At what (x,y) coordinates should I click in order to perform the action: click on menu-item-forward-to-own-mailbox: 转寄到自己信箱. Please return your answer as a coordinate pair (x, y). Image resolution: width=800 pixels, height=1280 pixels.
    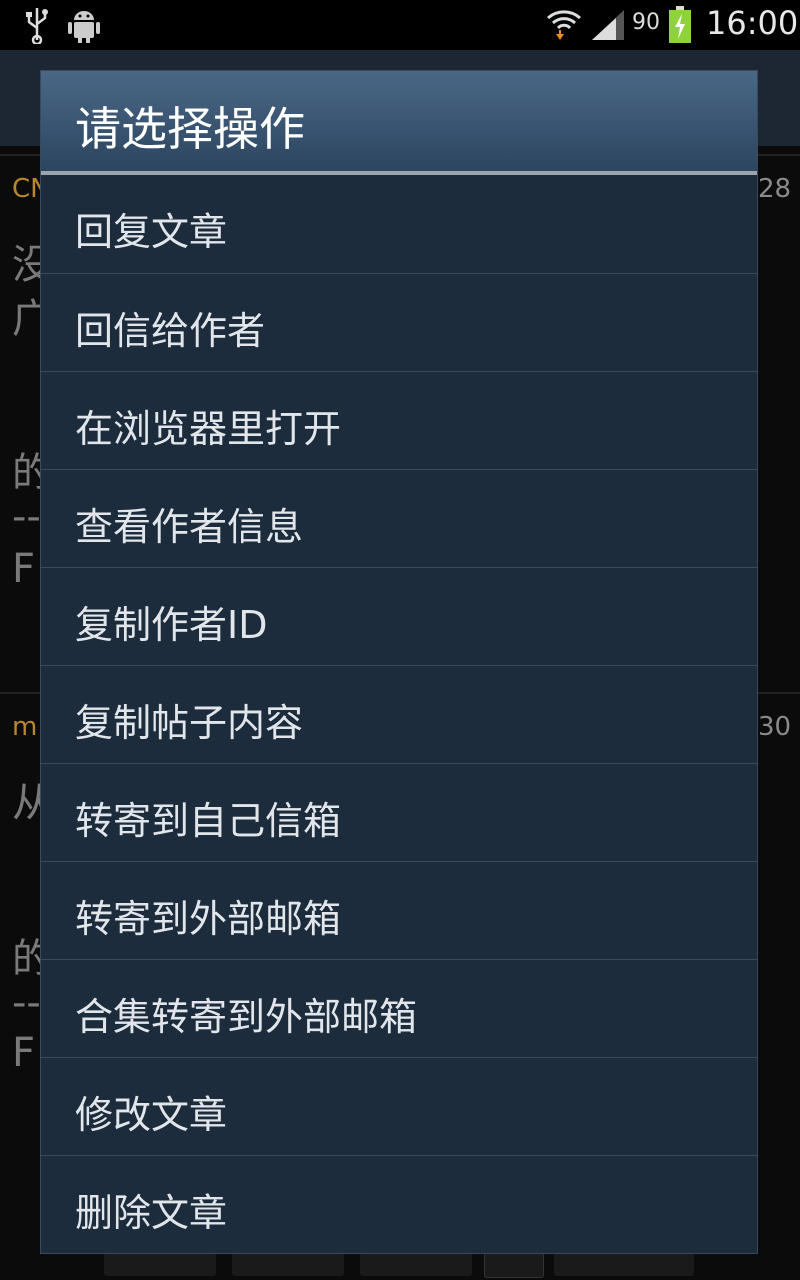
    Looking at the image, I should click on (399, 812).